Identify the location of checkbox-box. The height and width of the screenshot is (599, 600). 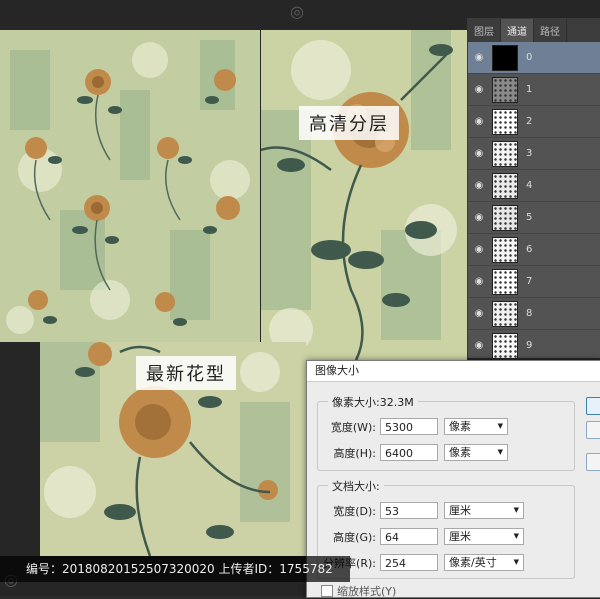
(327, 591).